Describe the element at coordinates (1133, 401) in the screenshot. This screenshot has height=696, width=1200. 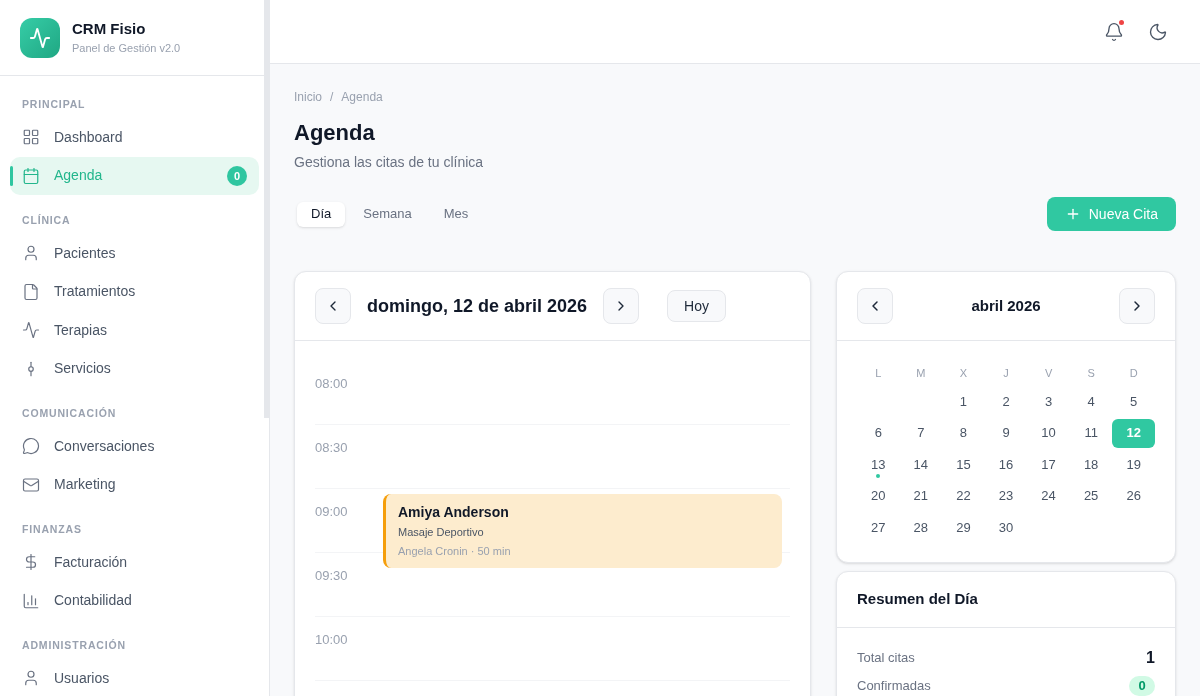
I see `calendar-day: 5` at that location.